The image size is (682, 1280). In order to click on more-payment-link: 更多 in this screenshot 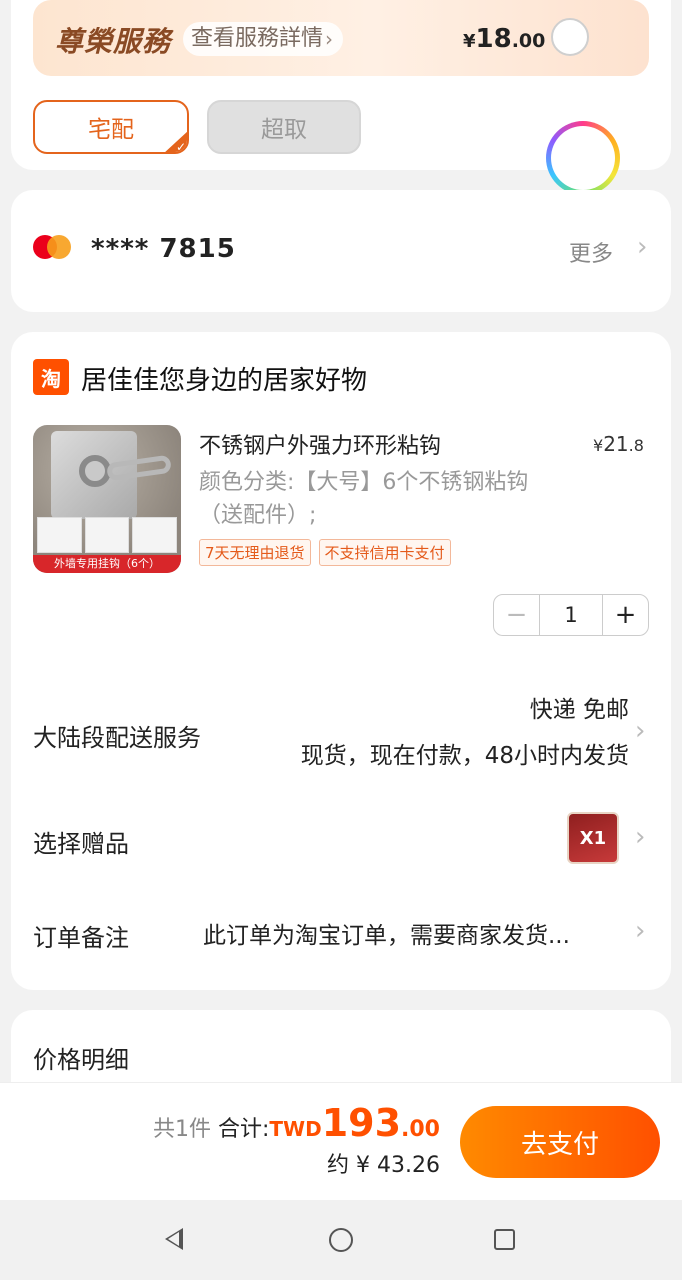, I will do `click(591, 252)`.